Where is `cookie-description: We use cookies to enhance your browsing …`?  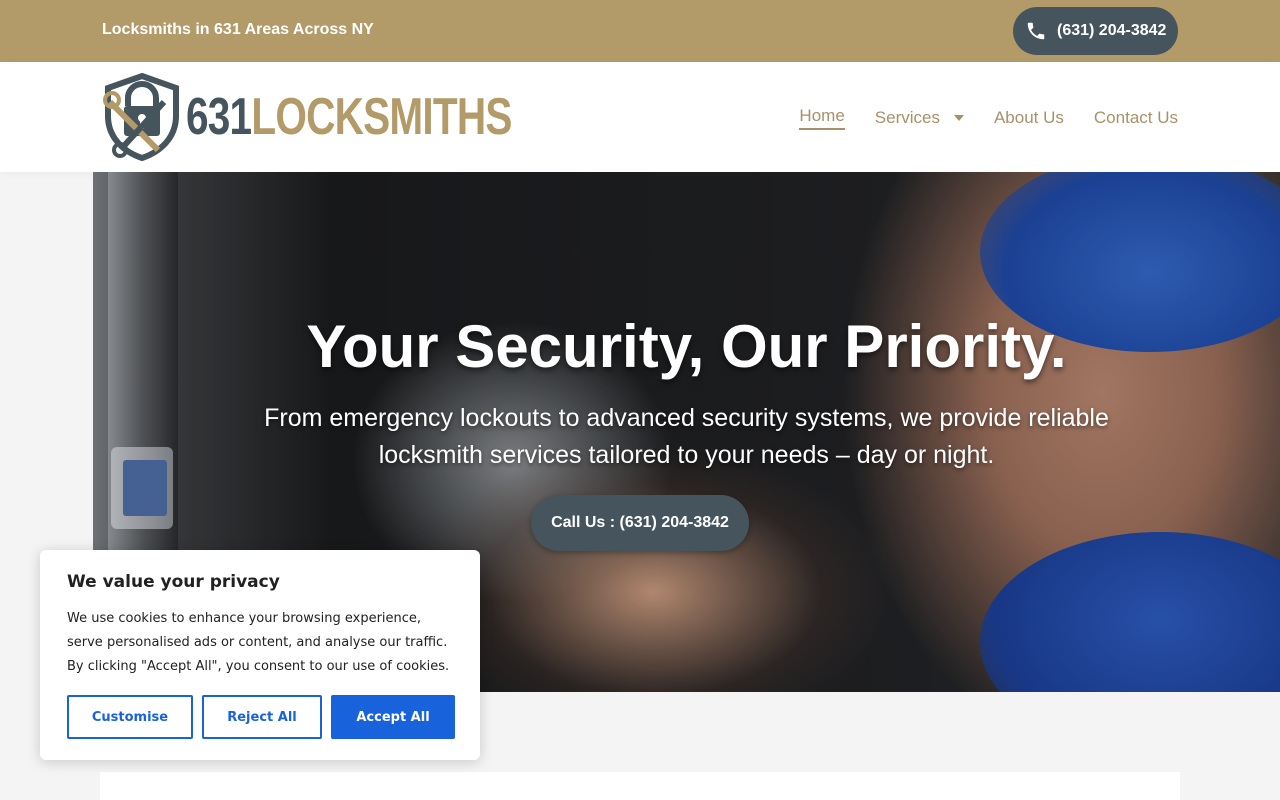
cookie-description: We use cookies to enhance your browsing … is located at coordinates (258, 642).